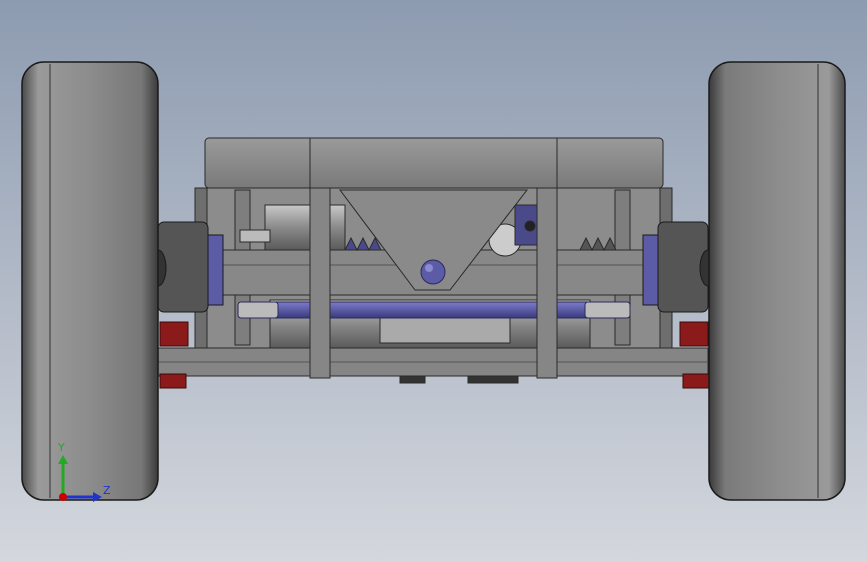  Describe the element at coordinates (434, 310) in the screenshot. I see `drive-axle` at that location.